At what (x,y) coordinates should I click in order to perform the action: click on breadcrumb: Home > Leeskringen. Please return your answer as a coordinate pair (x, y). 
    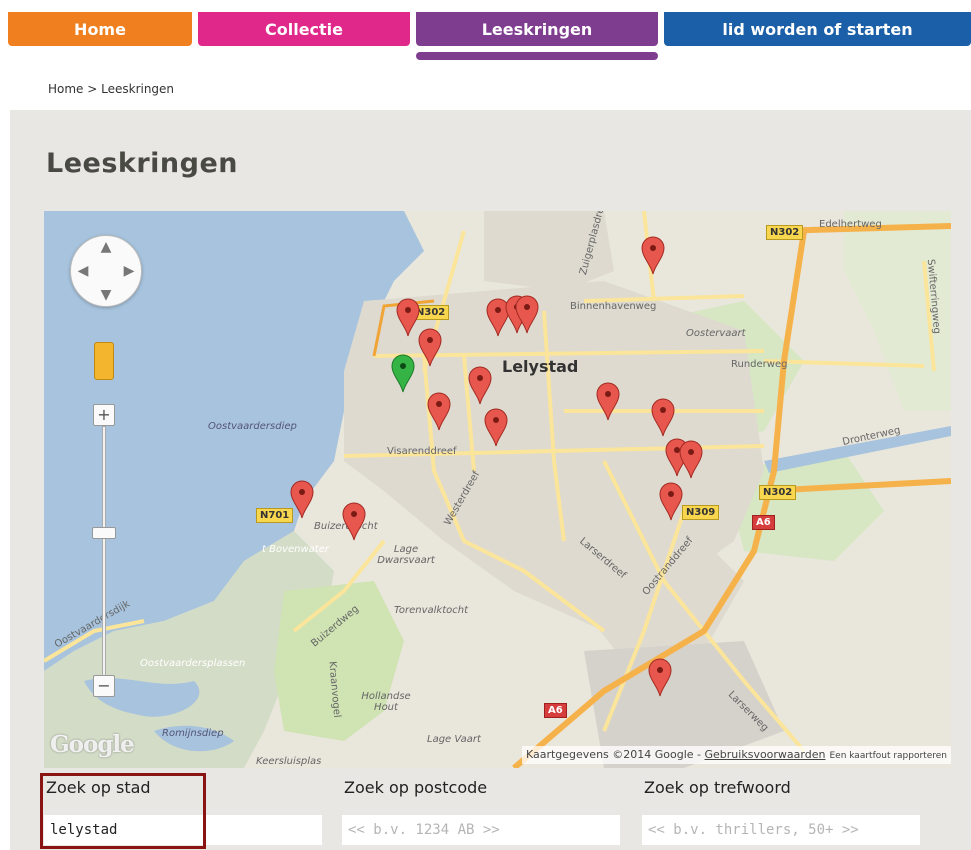
    Looking at the image, I should click on (111, 89).